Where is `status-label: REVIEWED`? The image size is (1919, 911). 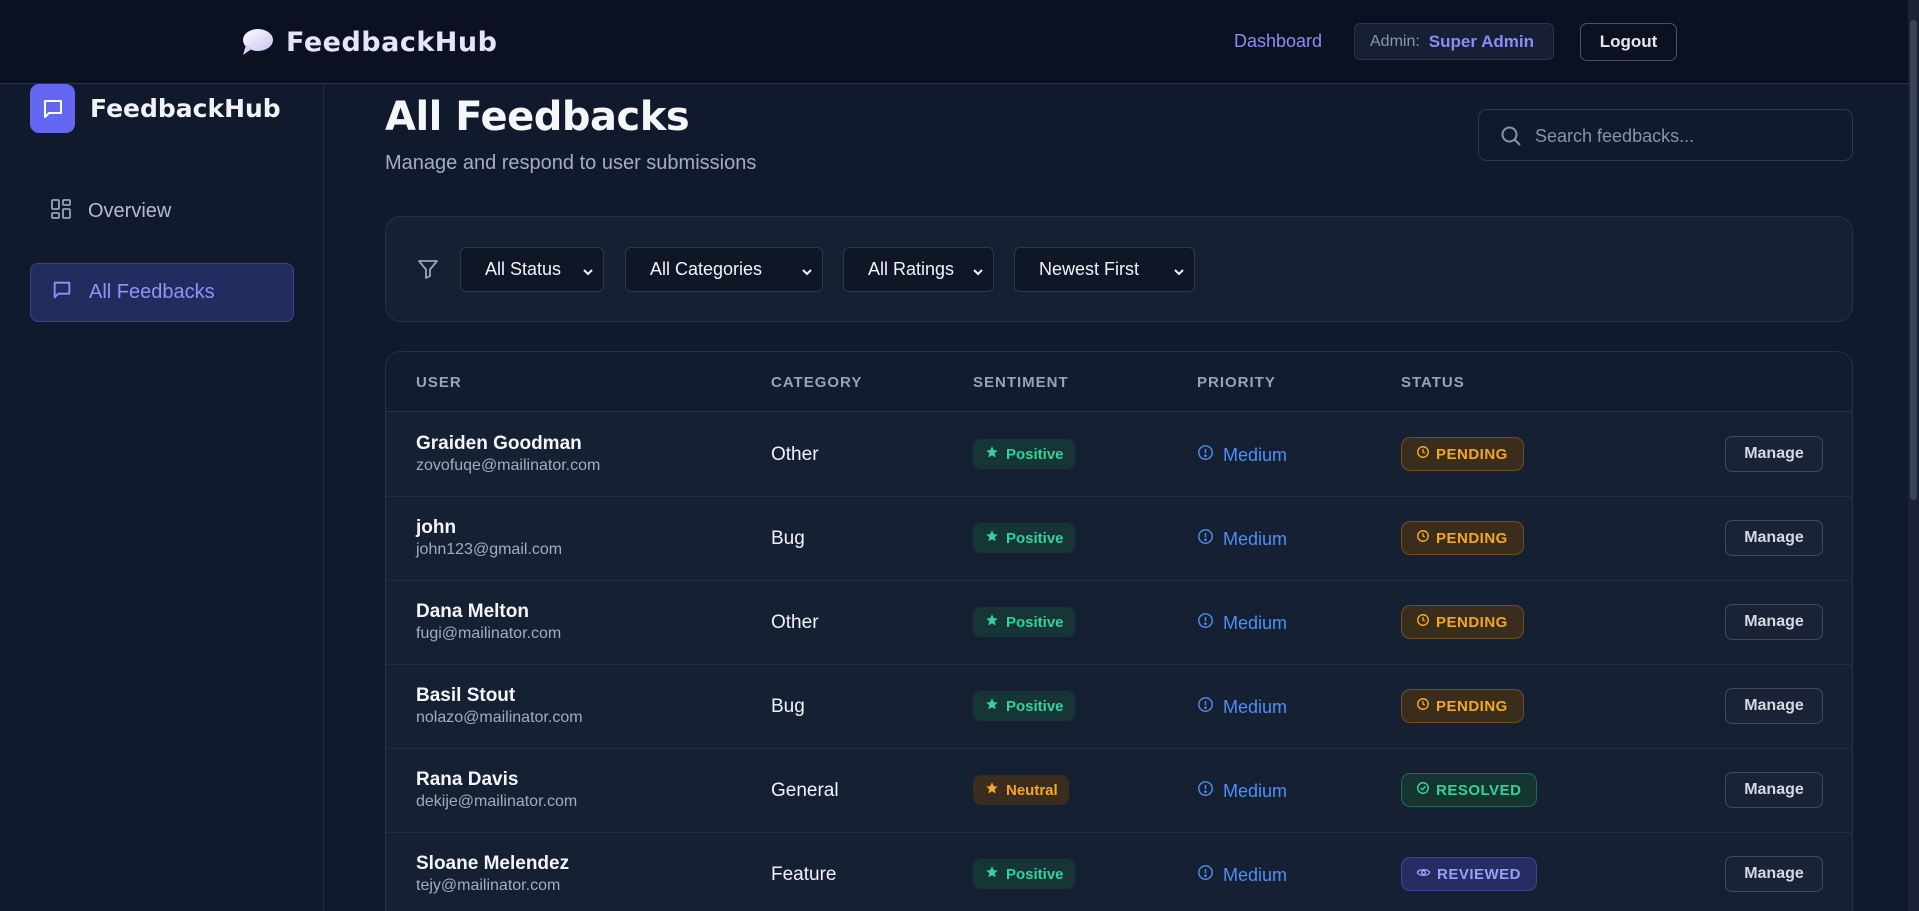 status-label: REVIEWED is located at coordinates (1479, 874).